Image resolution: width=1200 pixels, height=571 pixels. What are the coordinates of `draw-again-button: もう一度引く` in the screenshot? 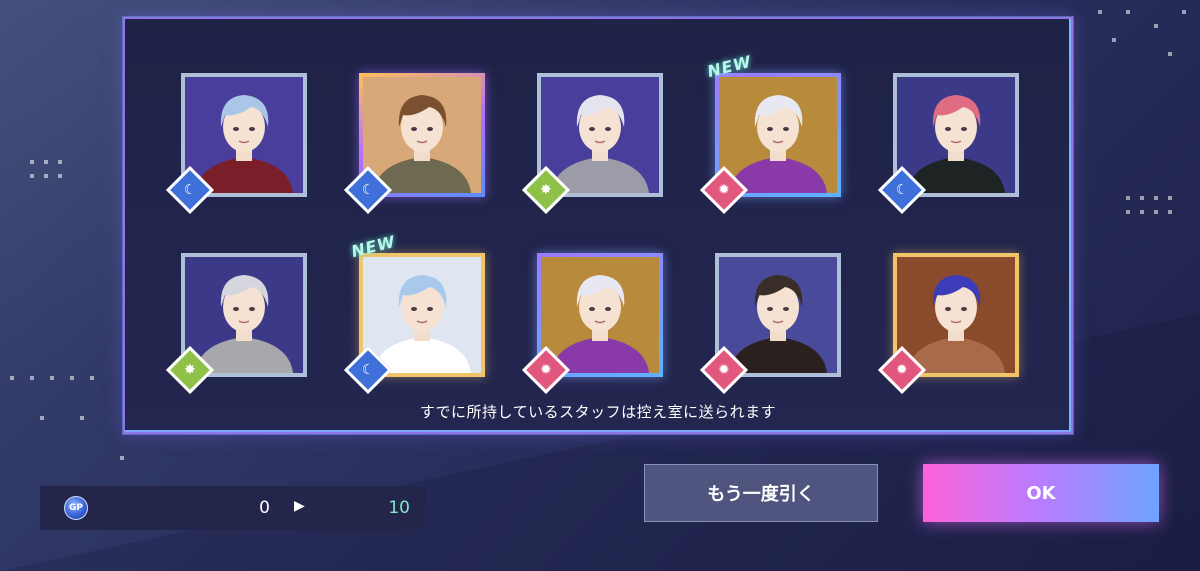 It's located at (761, 493).